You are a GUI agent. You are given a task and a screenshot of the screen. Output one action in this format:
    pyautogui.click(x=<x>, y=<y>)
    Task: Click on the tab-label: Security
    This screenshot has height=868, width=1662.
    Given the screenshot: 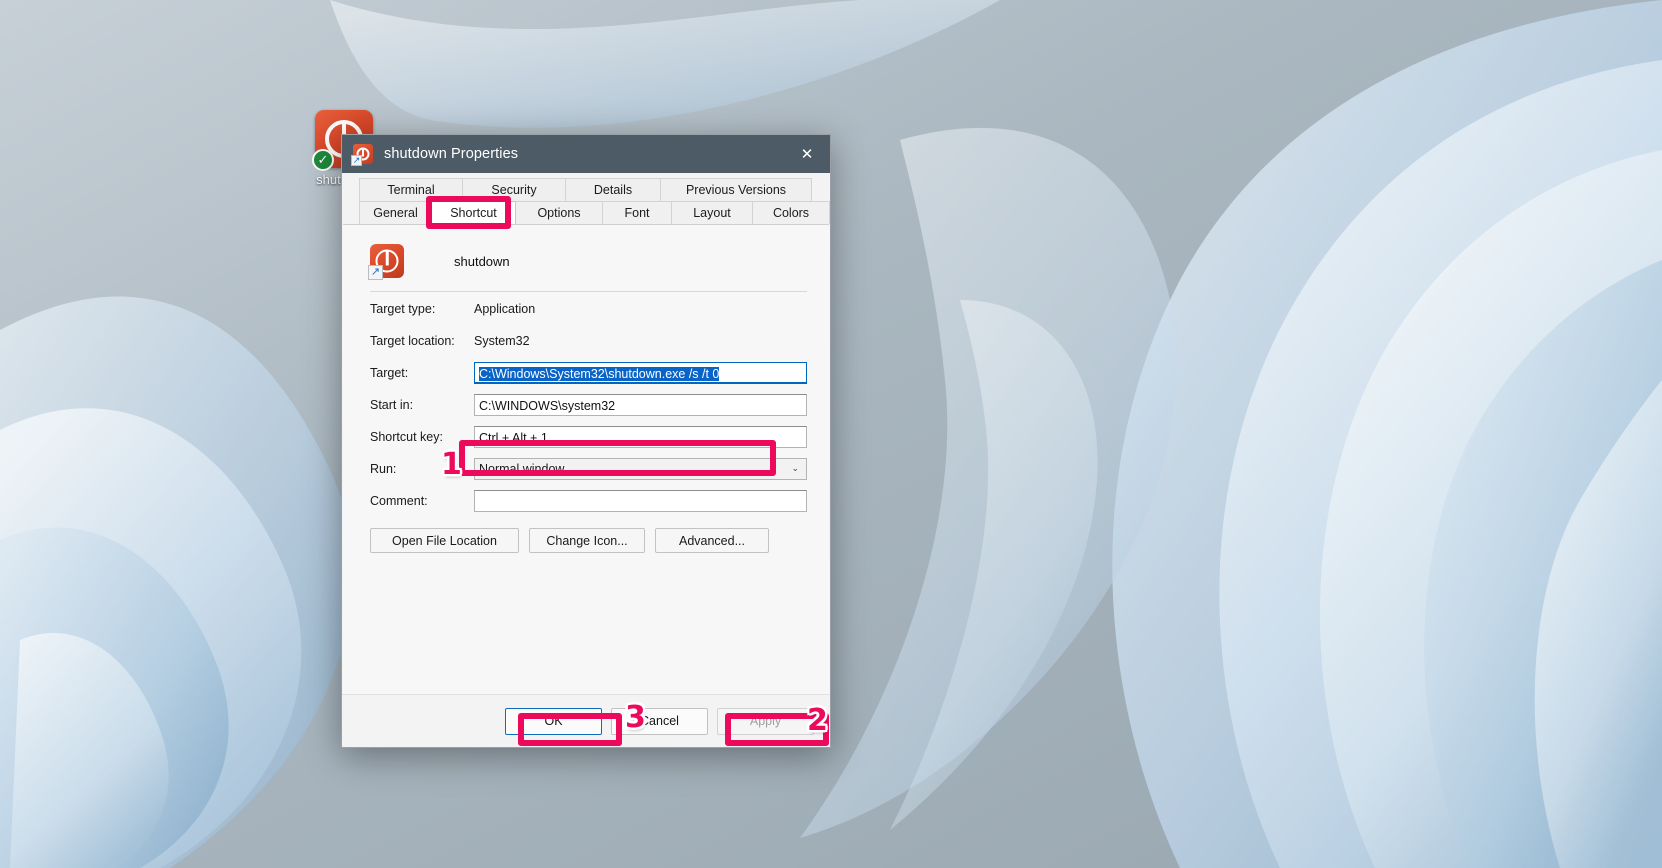 What is the action you would take?
    pyautogui.click(x=514, y=190)
    